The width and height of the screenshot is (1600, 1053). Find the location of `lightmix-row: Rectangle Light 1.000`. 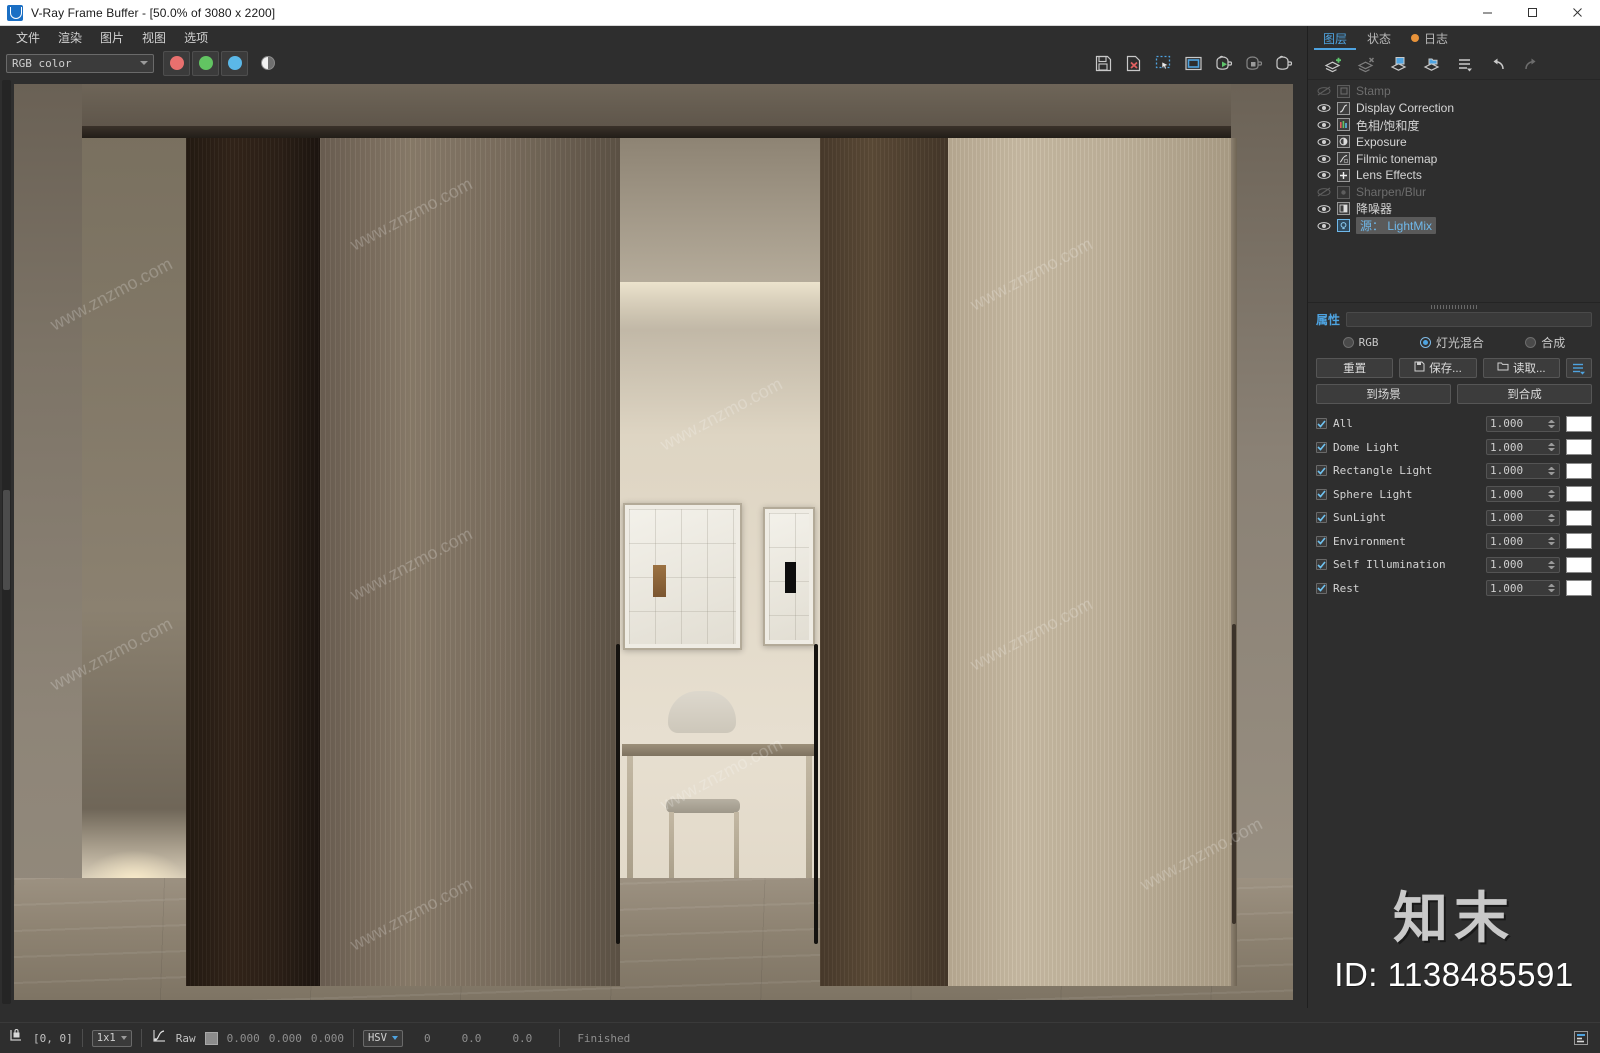

lightmix-row: Rectangle Light 1.000 is located at coordinates (1454, 471).